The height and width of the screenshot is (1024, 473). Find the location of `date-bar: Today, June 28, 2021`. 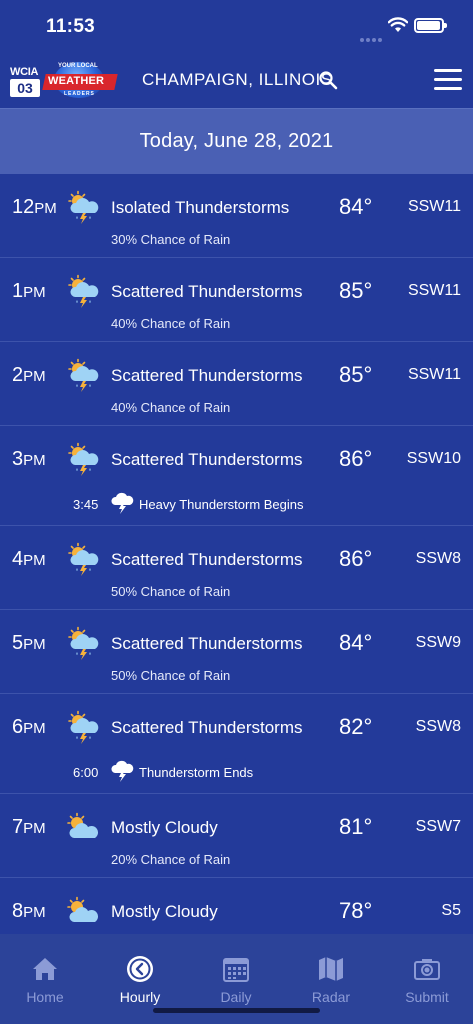

date-bar: Today, June 28, 2021 is located at coordinates (236, 141).